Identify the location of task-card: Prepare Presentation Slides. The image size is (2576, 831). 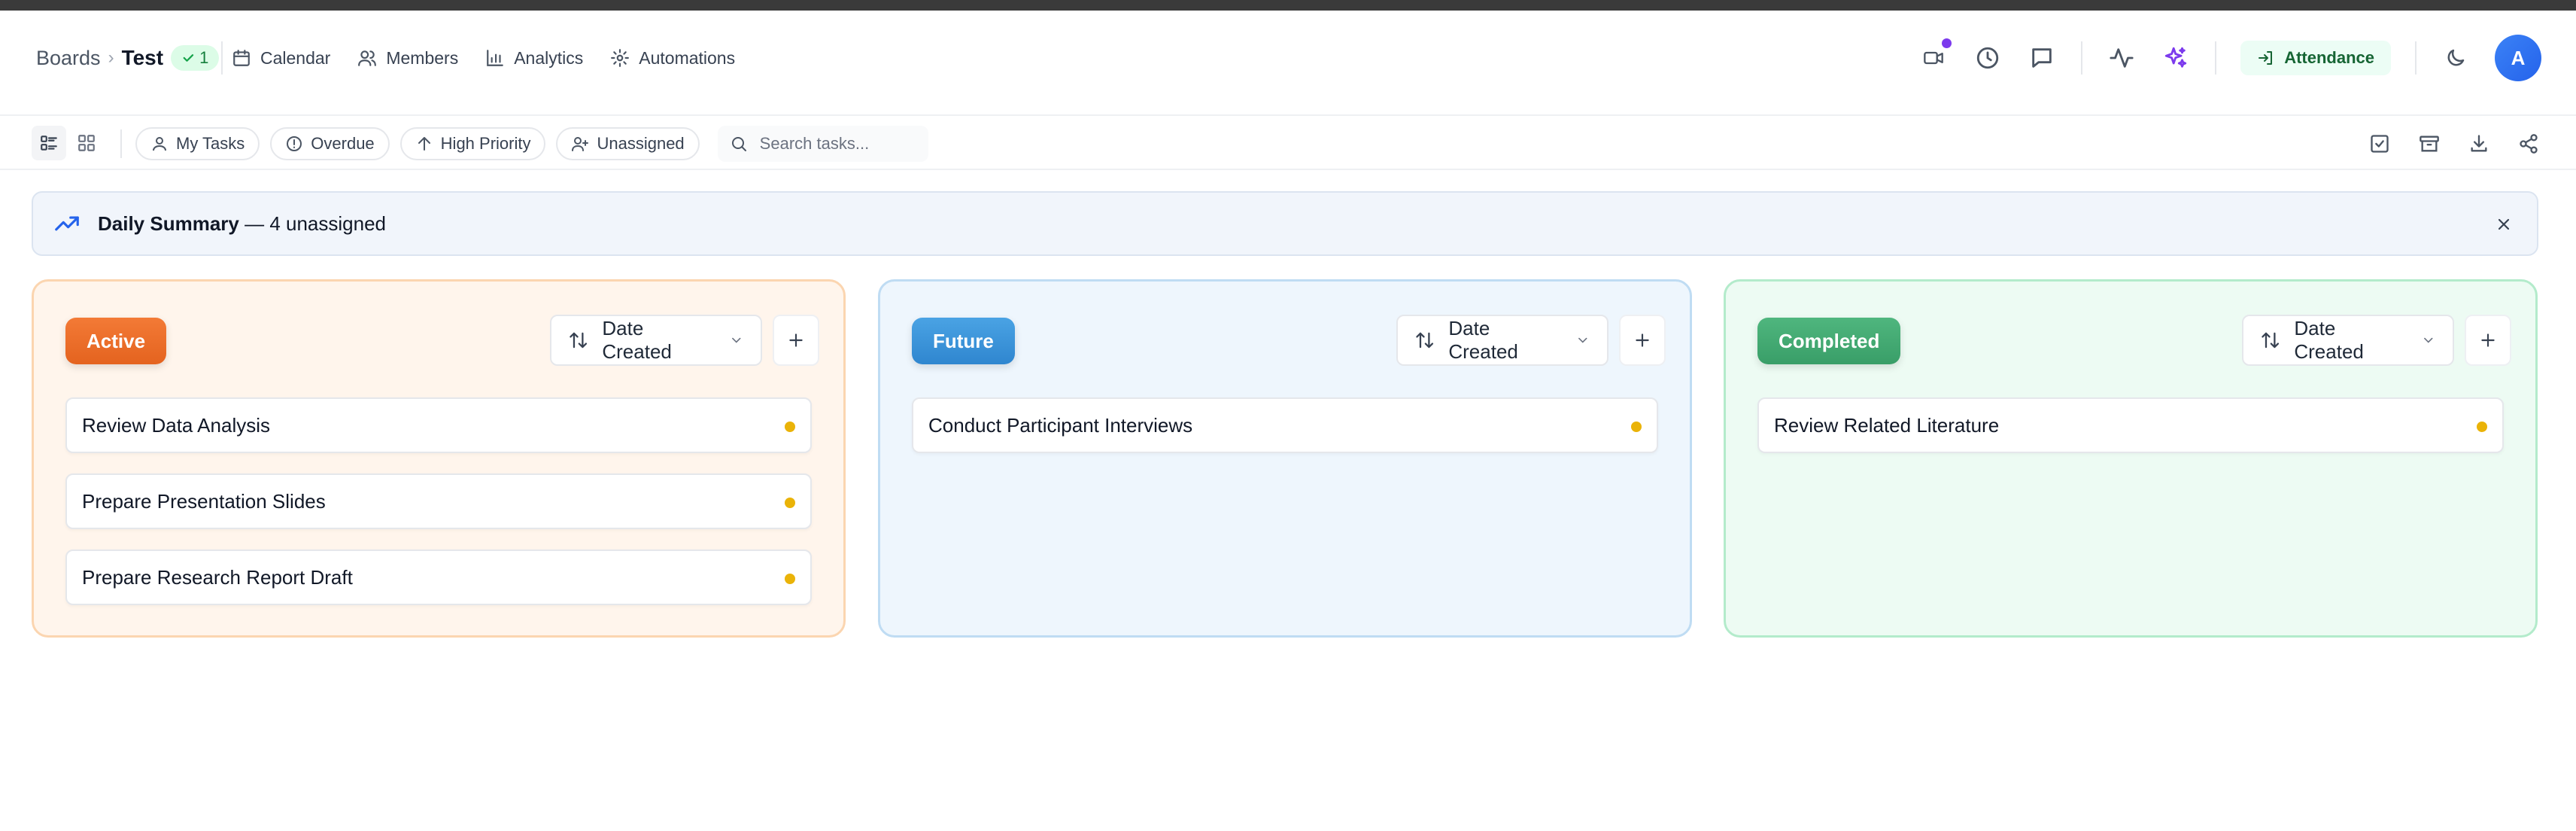
(439, 501).